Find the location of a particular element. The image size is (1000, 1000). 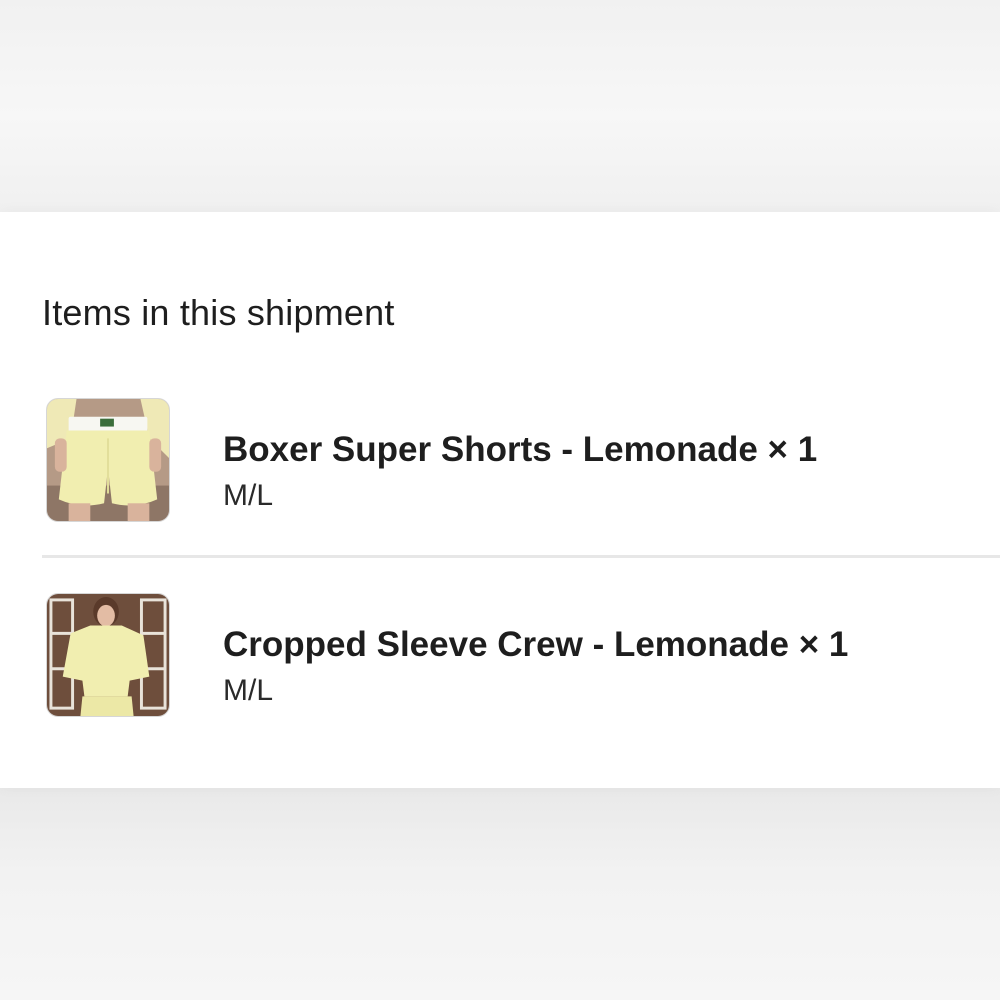

product-title: Boxer Super Shorts - Lemonade × 1 is located at coordinates (520, 450).